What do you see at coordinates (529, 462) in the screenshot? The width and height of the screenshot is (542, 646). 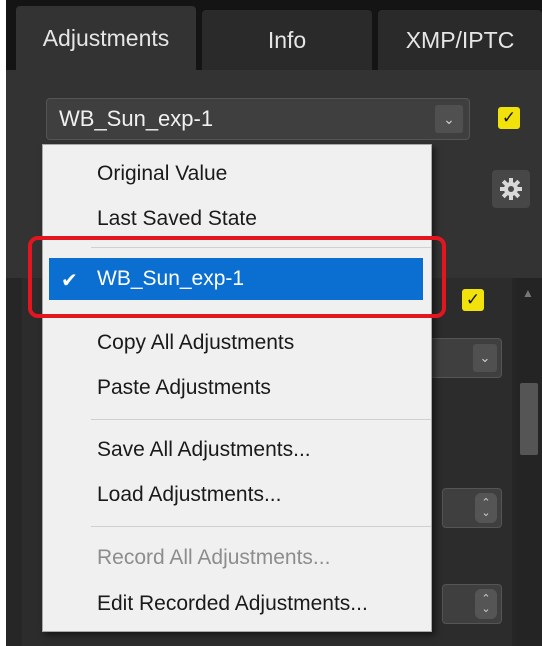 I see `scrollbar: ▲` at bounding box center [529, 462].